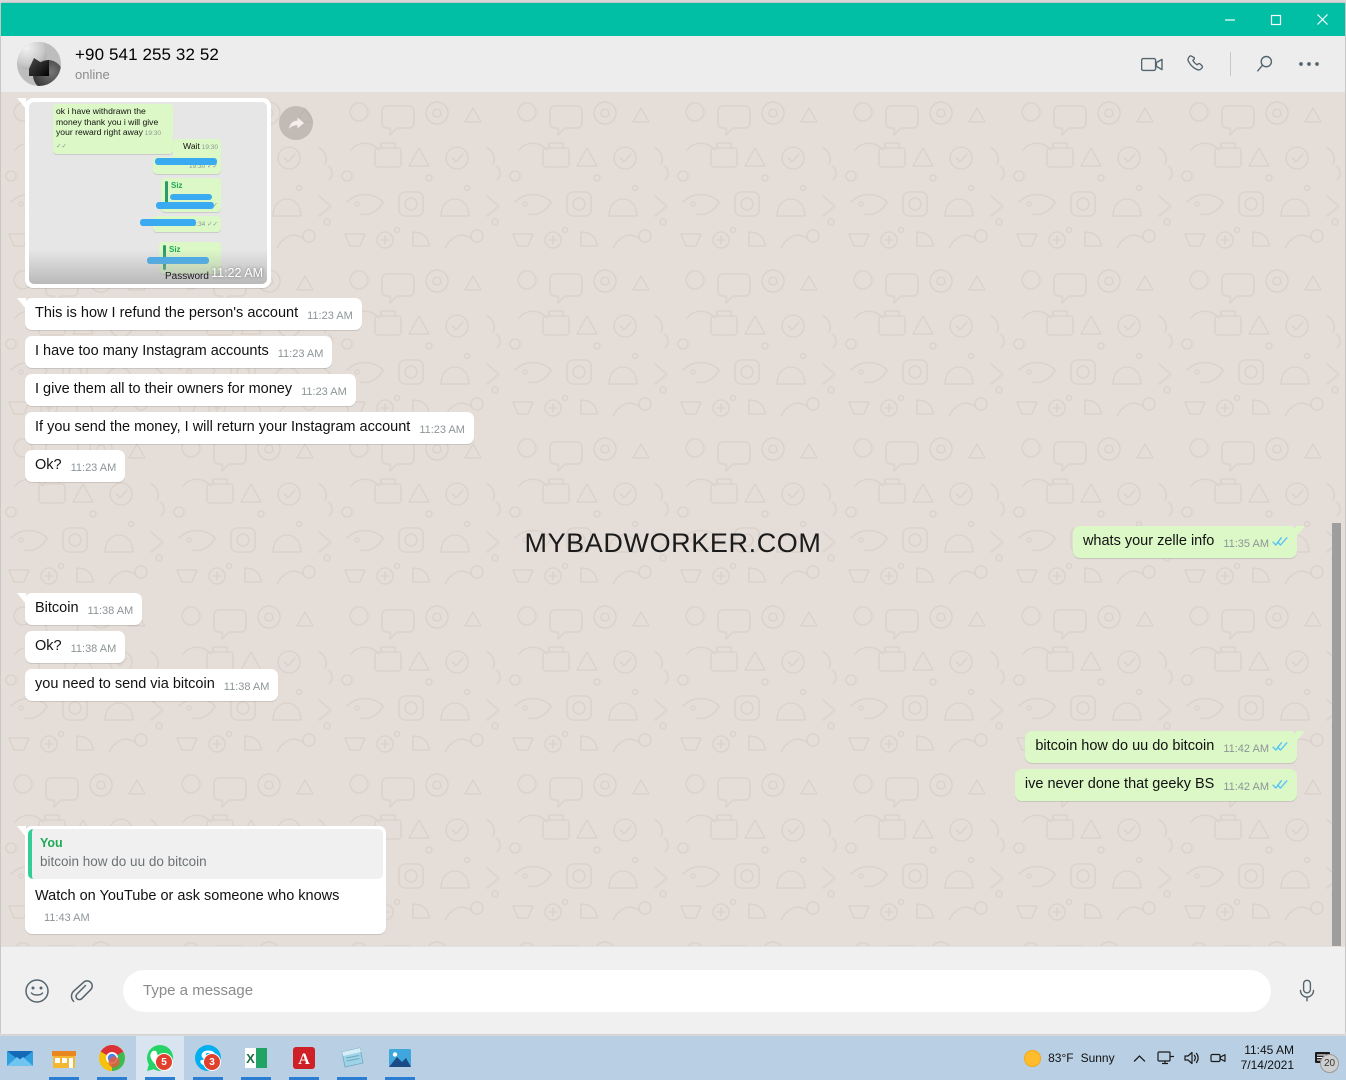 This screenshot has width=1346, height=1080. Describe the element at coordinates (1166, 1058) in the screenshot. I see `network-icon` at that location.